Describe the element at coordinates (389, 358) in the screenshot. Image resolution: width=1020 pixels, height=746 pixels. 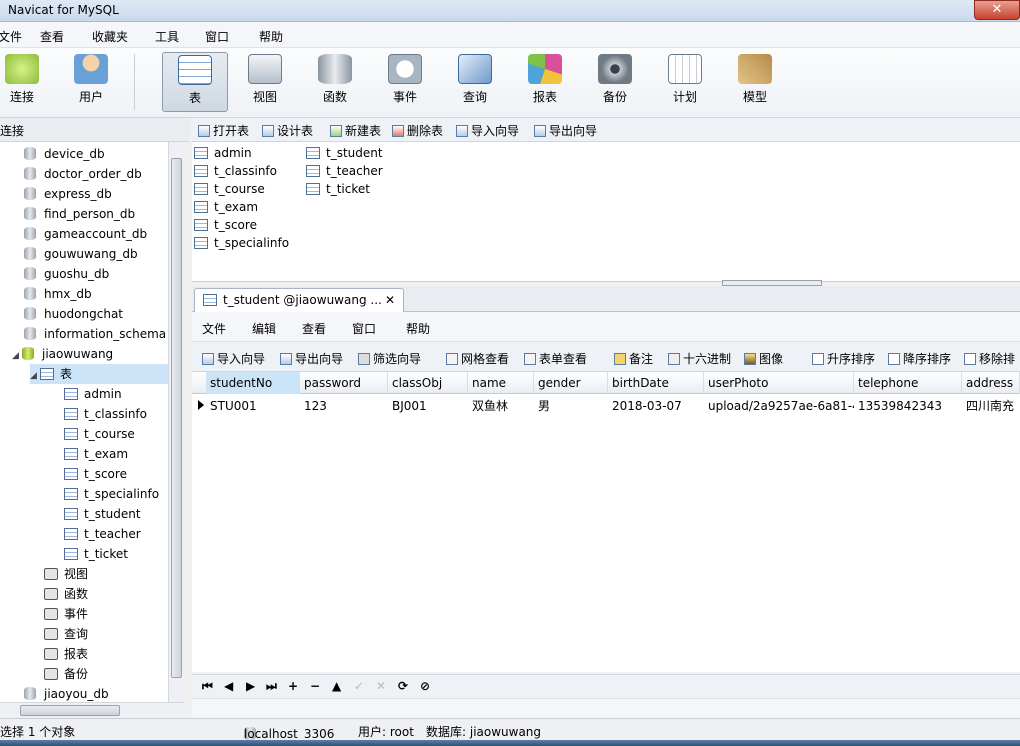
I see `filter-wizard-button: 筛选向导` at that location.